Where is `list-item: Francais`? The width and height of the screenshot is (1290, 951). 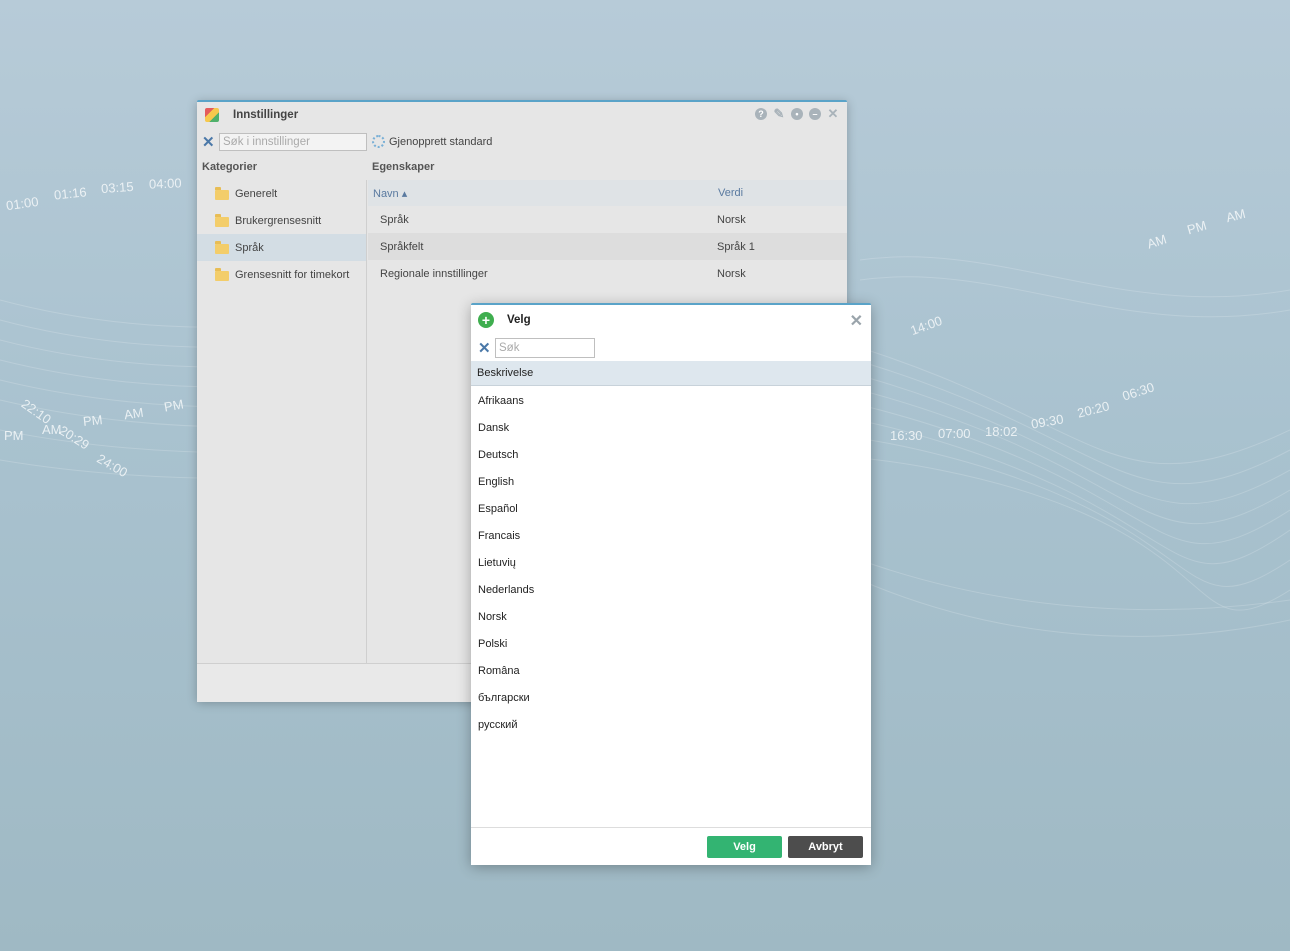 list-item: Francais is located at coordinates (671, 535).